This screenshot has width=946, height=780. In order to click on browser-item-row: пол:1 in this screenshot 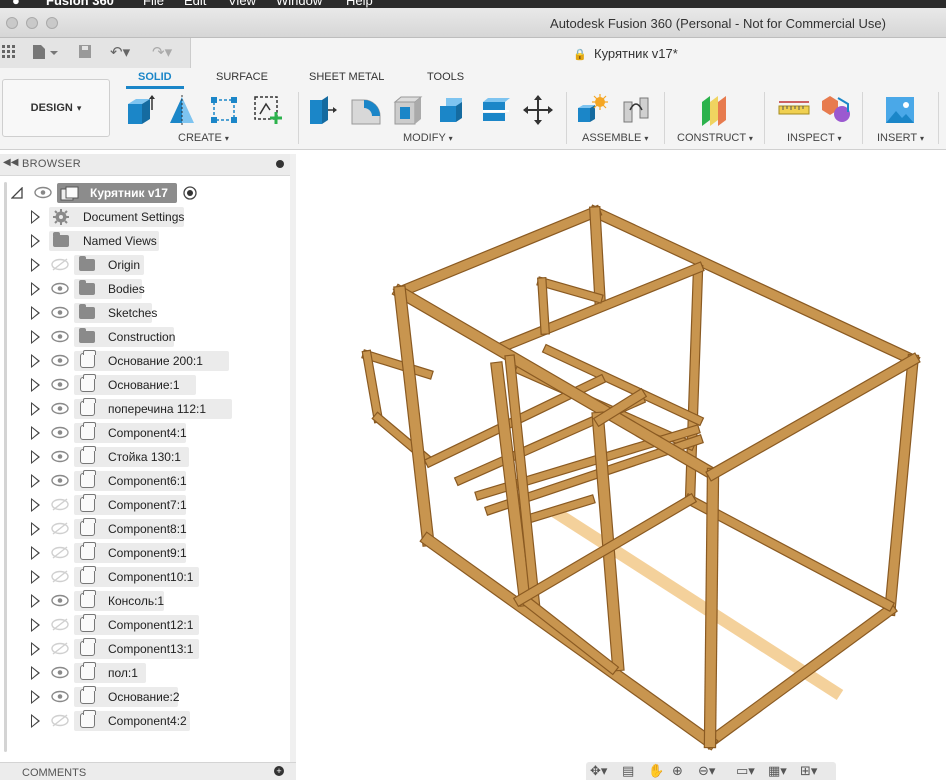, I will do `click(148, 673)`.